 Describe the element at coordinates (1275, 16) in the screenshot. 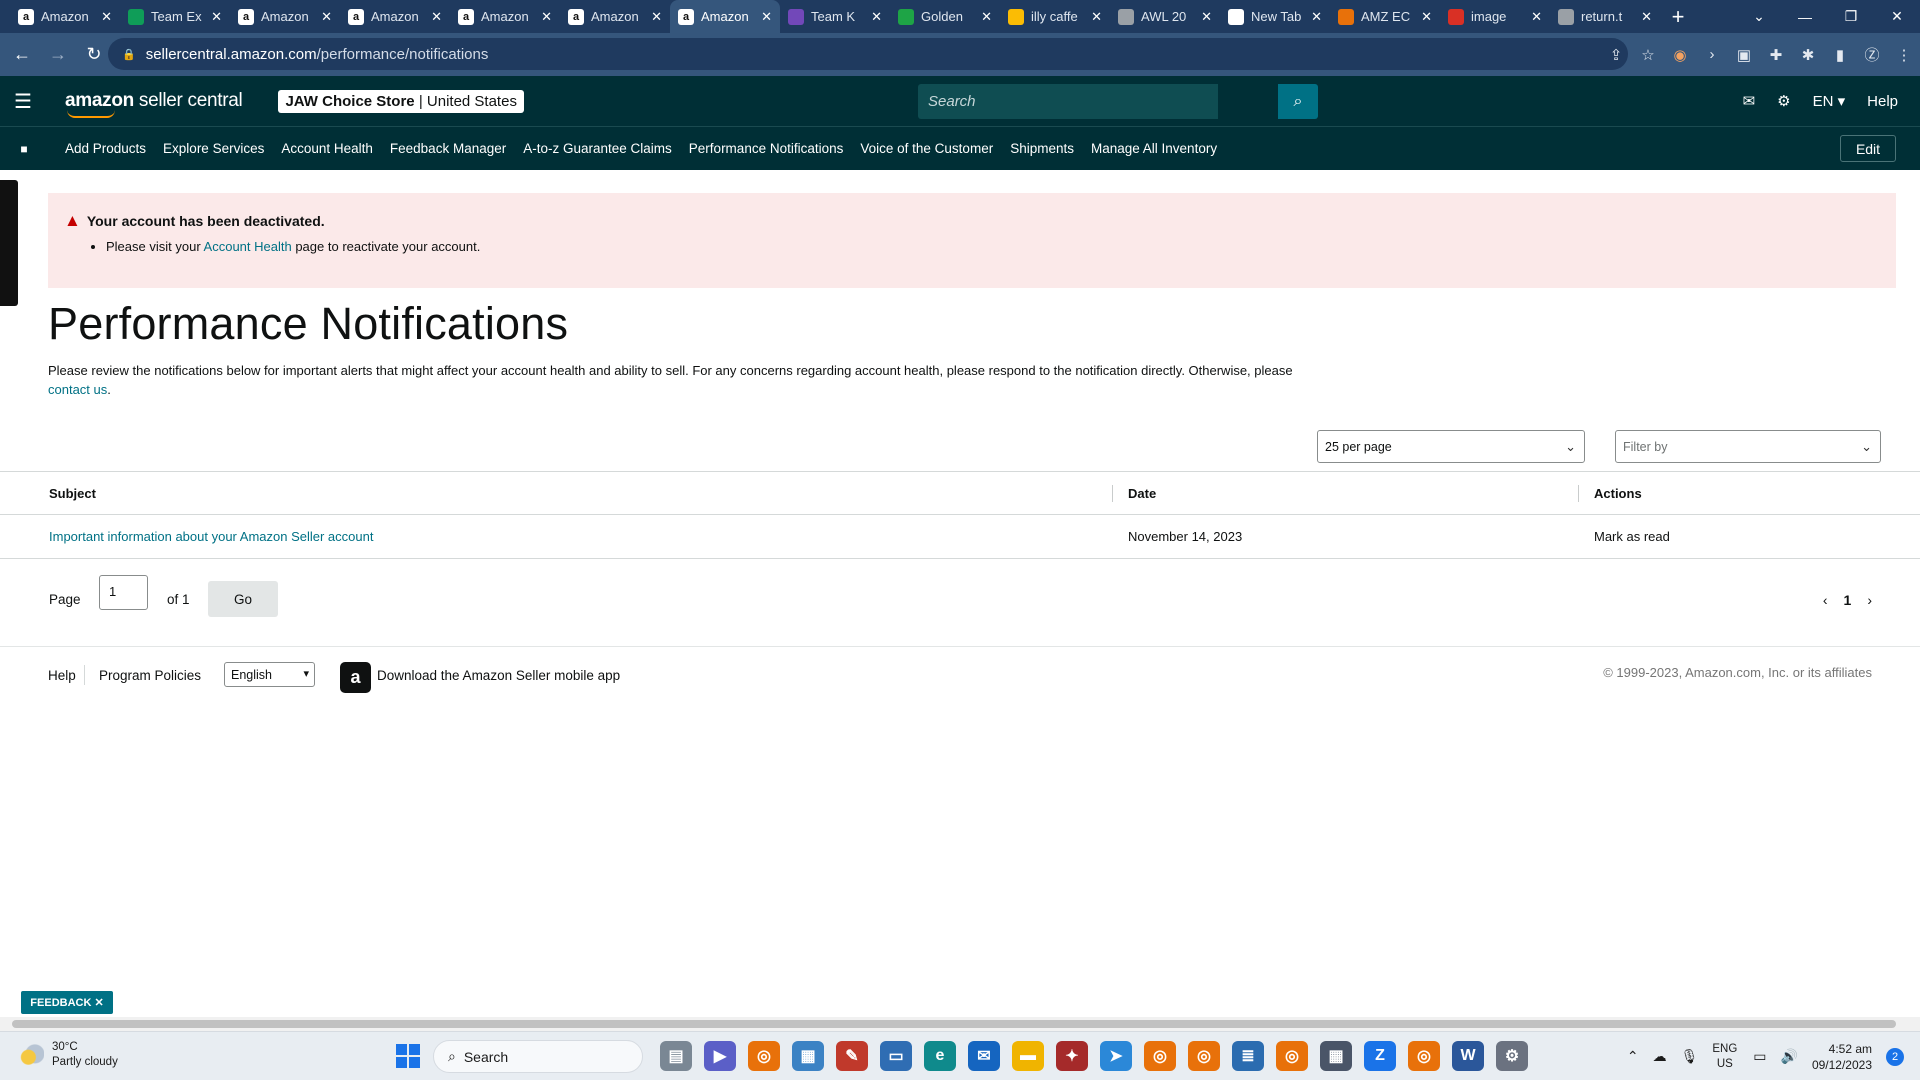

I see `browser-tab: New Tab ✕` at that location.